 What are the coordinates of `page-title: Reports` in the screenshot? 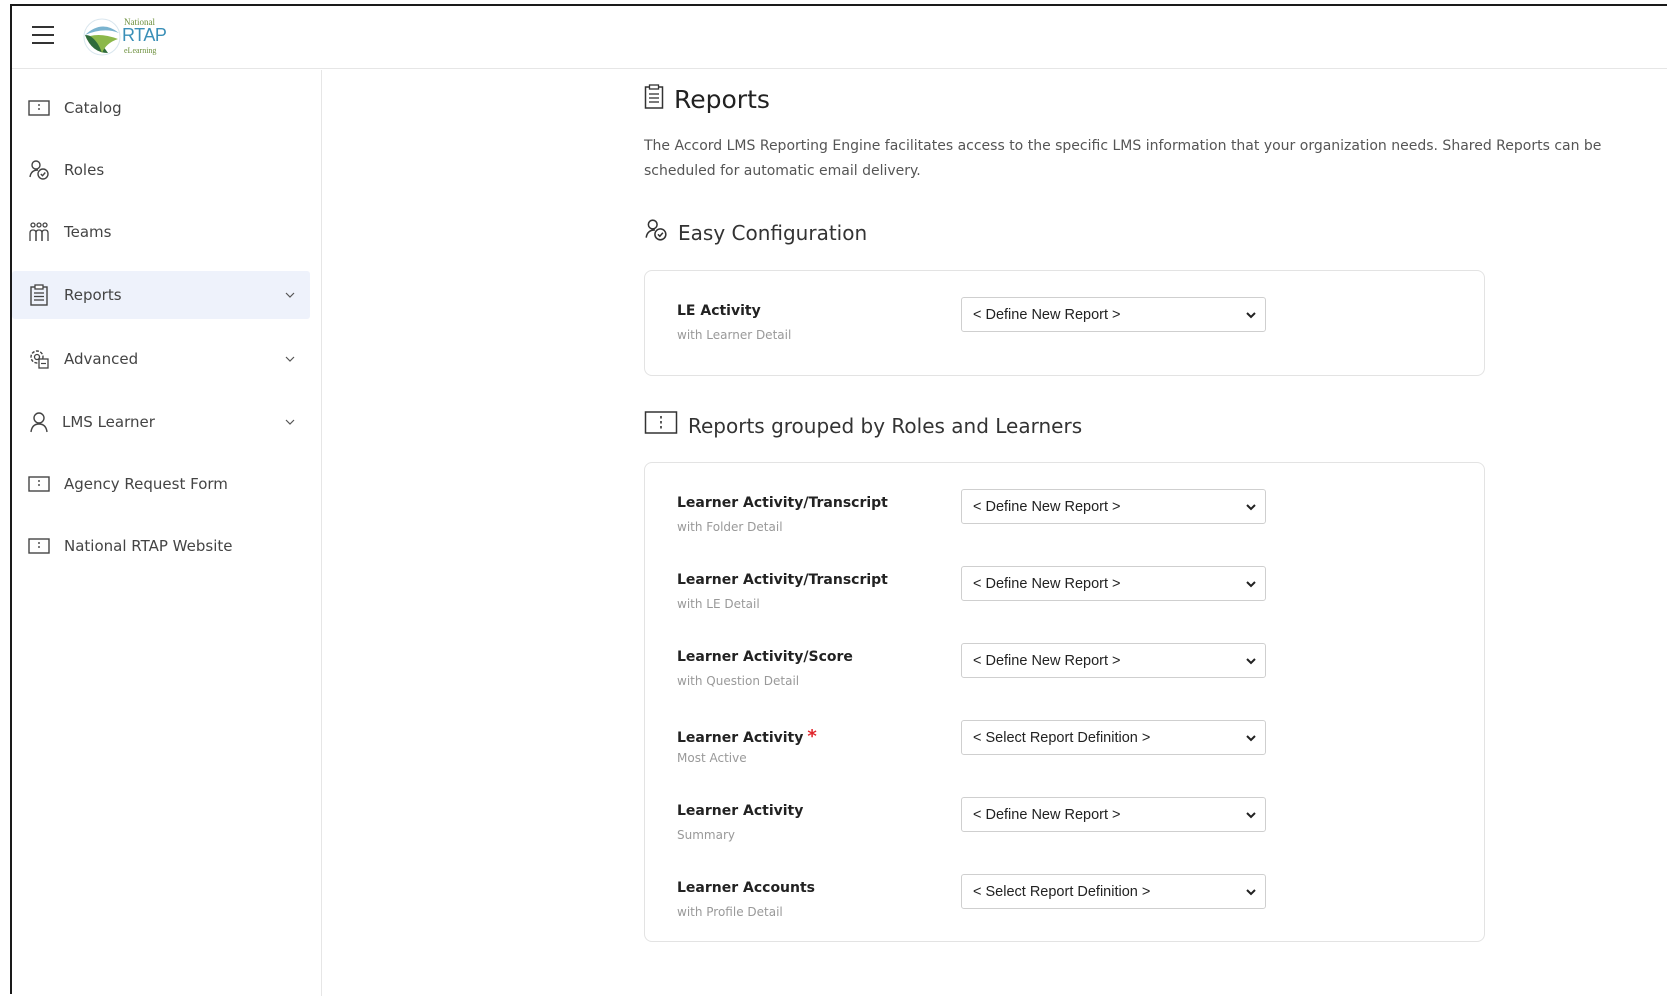 It's located at (722, 99).